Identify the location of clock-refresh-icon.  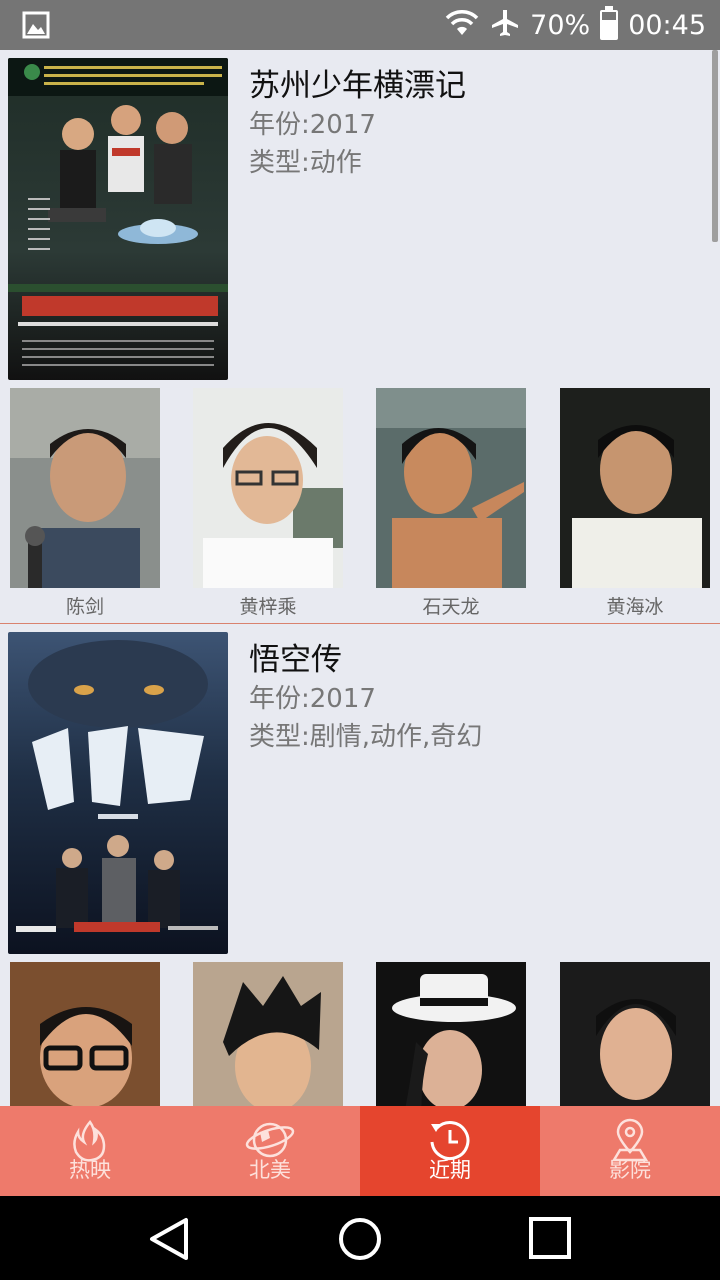
(450, 1143).